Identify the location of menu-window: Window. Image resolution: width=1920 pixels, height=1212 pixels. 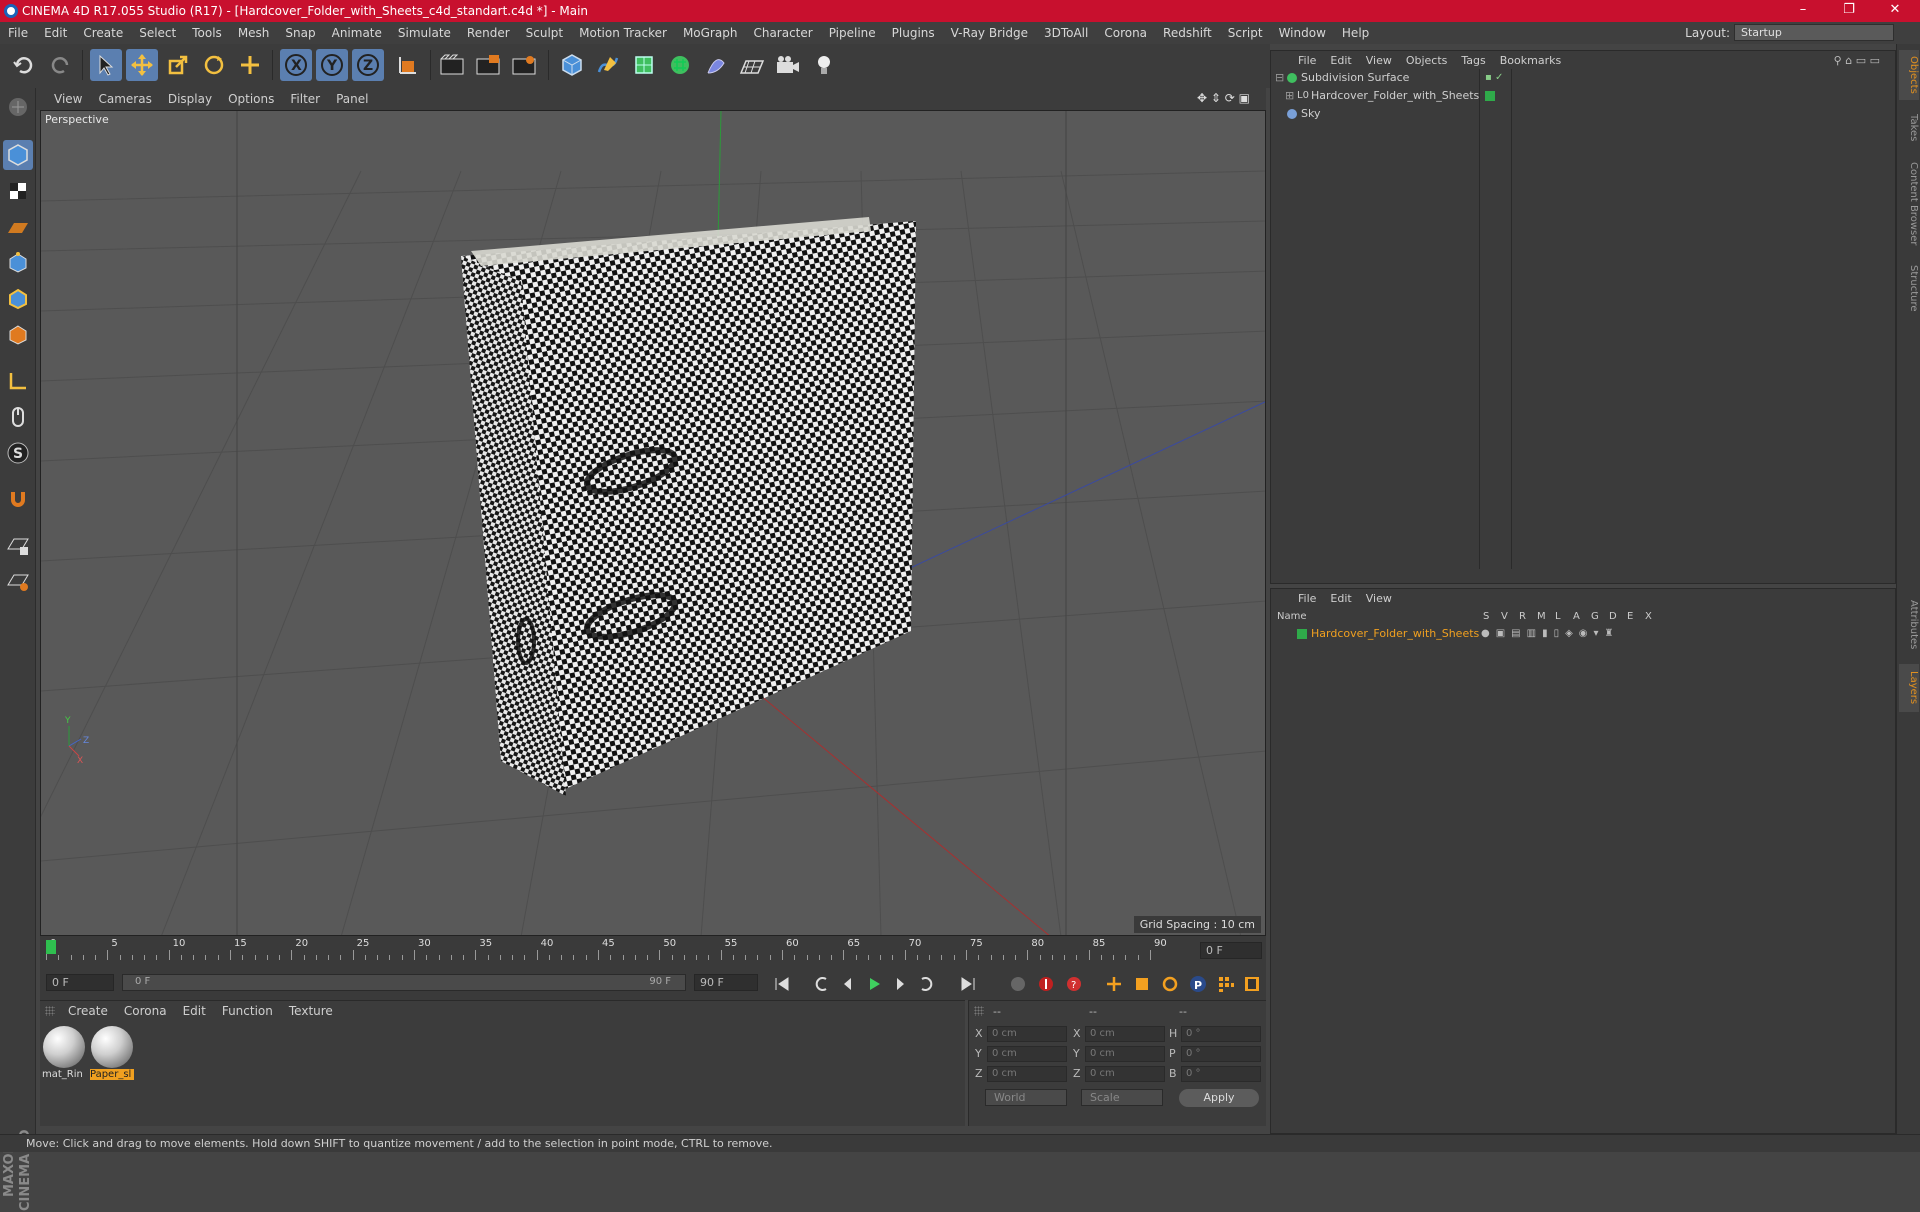
(1302, 33).